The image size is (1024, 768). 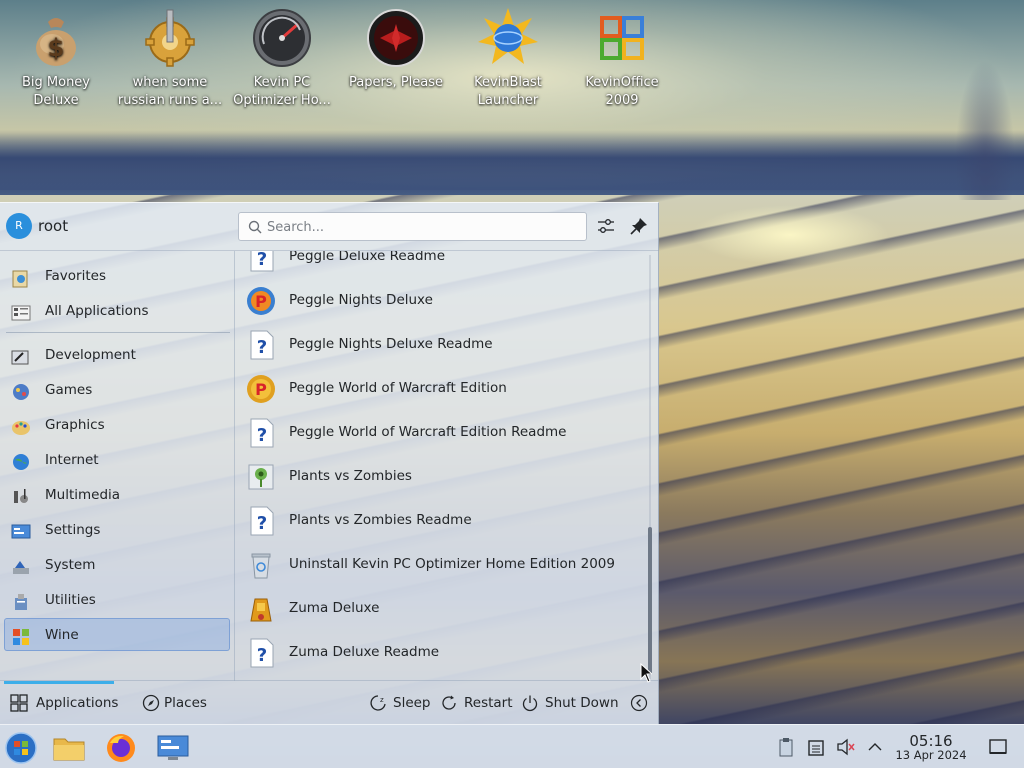 I want to click on clipboard-tray-button, so click(x=786, y=747).